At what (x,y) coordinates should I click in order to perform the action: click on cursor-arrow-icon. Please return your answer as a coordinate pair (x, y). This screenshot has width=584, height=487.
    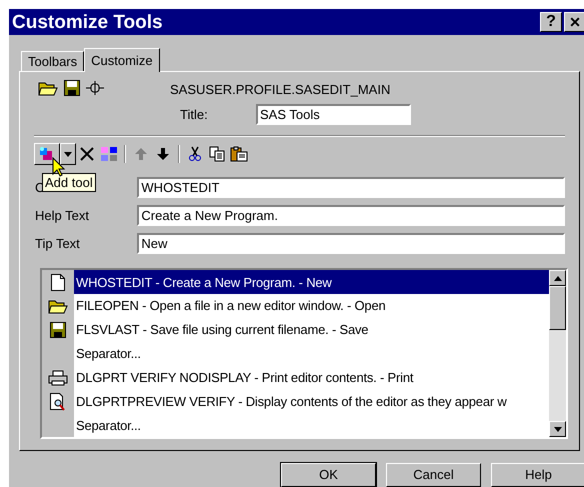
    Looking at the image, I should click on (59, 167).